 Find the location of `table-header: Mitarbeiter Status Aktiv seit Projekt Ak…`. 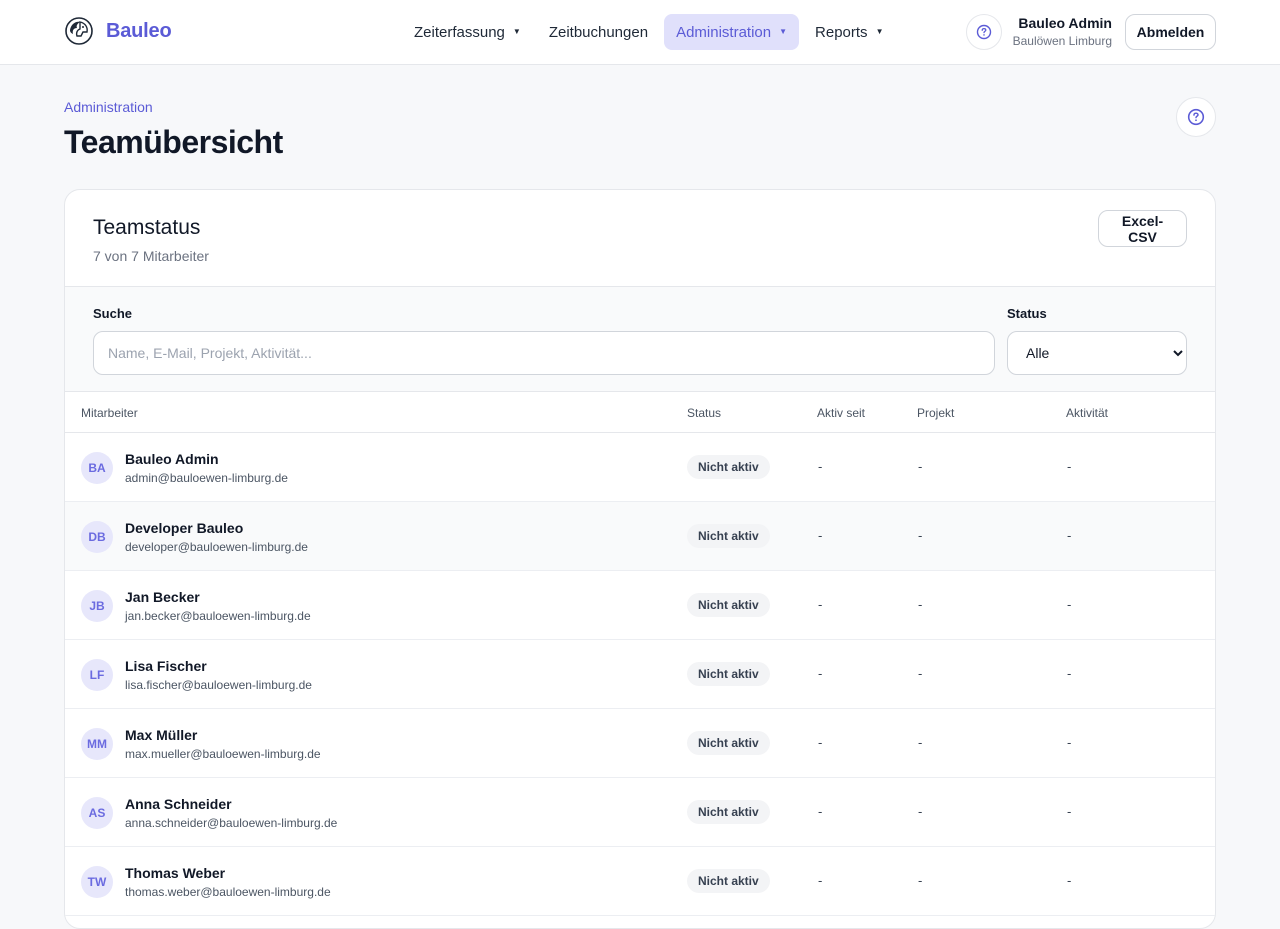

table-header: Mitarbeiter Status Aktiv seit Projekt Ak… is located at coordinates (640, 412).